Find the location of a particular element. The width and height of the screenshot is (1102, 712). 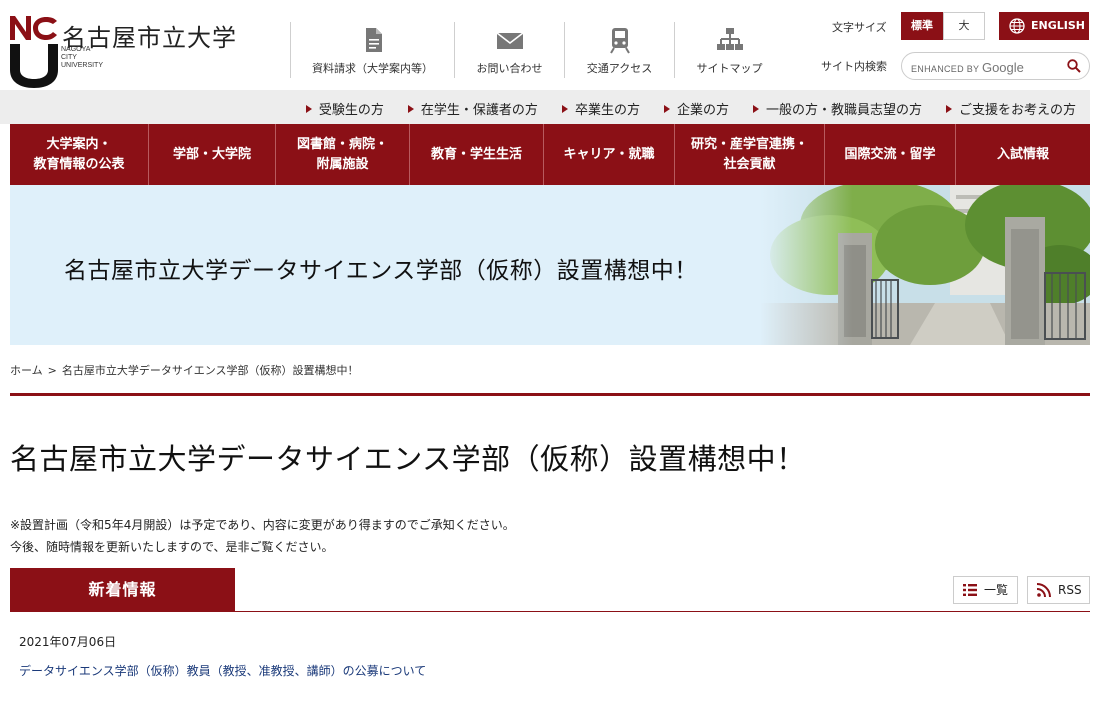

breadcrumb-current: 名古屋市立大学データサイエンス学部（仮称）設置構想中！ is located at coordinates (210, 370).